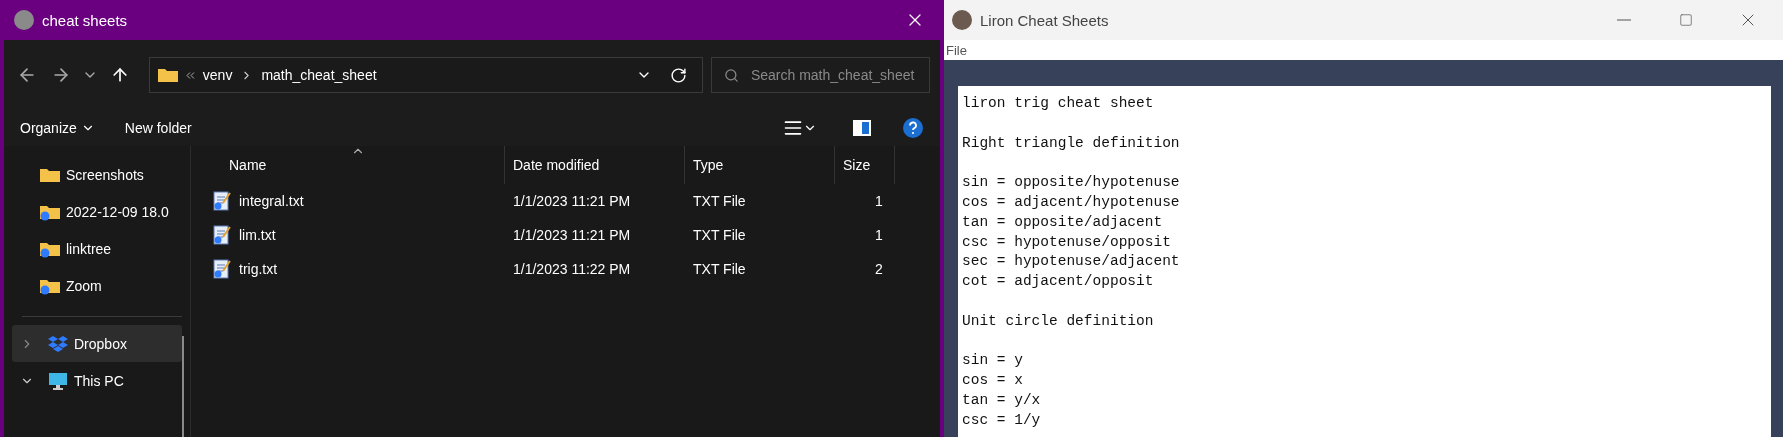 This screenshot has width=1783, height=437. I want to click on column-header: Name, so click(355, 165).